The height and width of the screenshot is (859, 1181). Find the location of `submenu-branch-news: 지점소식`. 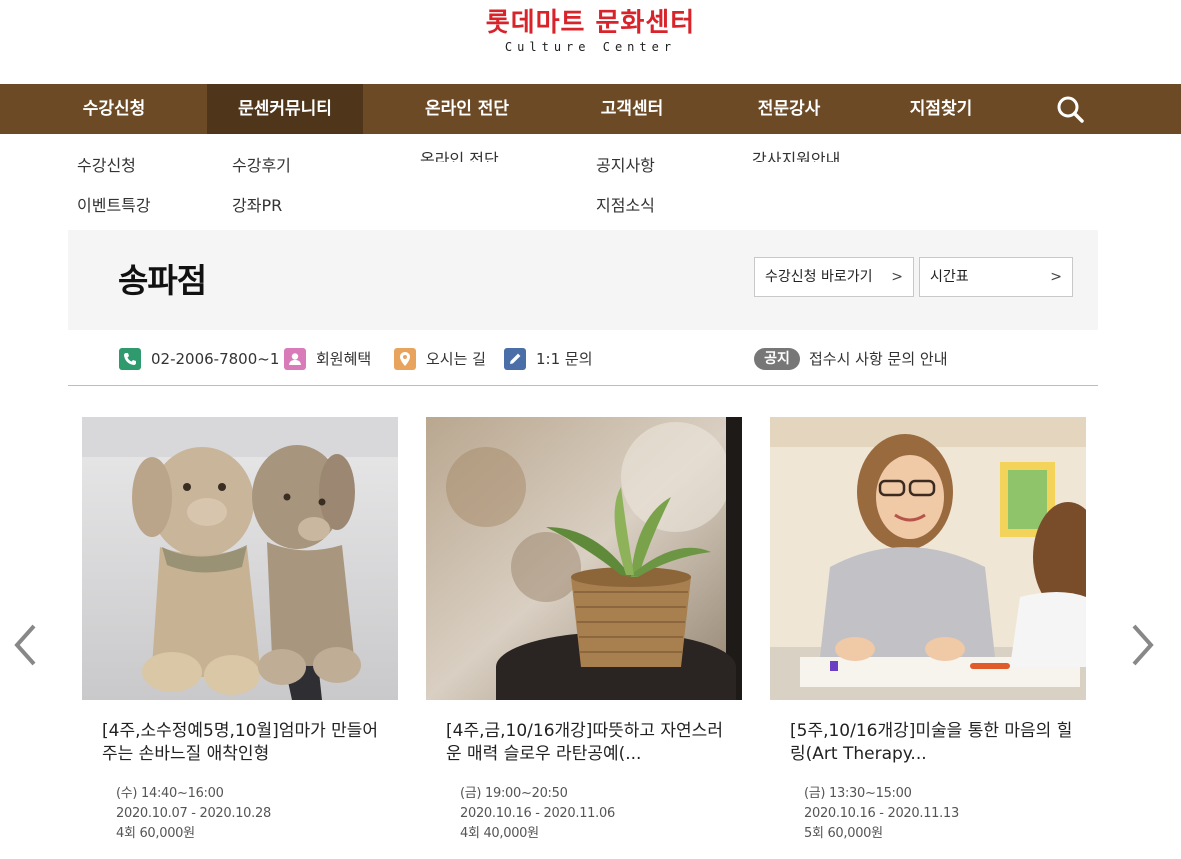

submenu-branch-news: 지점소식 is located at coordinates (625, 206).